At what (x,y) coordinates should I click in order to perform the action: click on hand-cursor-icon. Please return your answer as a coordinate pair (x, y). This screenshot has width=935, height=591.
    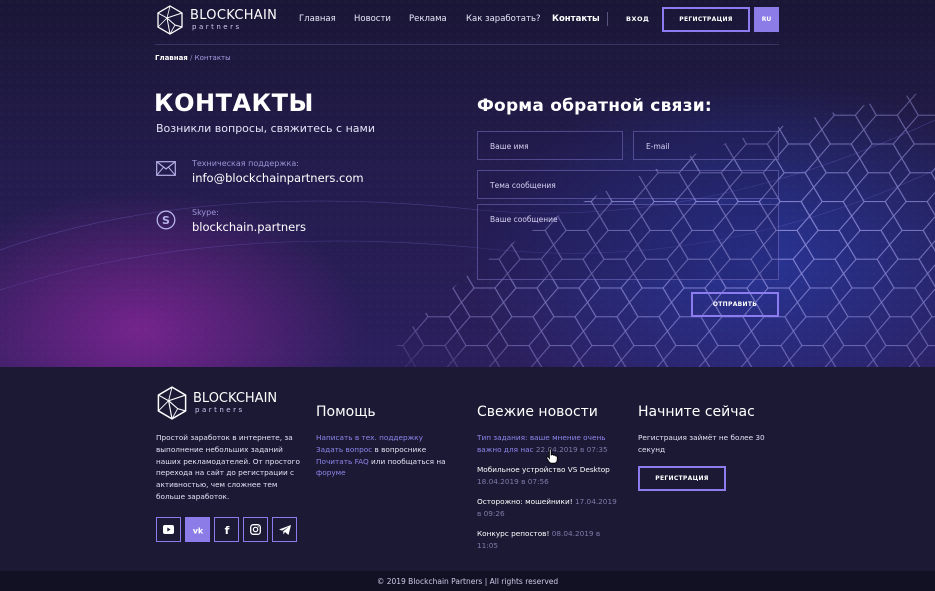
    Looking at the image, I should click on (552, 456).